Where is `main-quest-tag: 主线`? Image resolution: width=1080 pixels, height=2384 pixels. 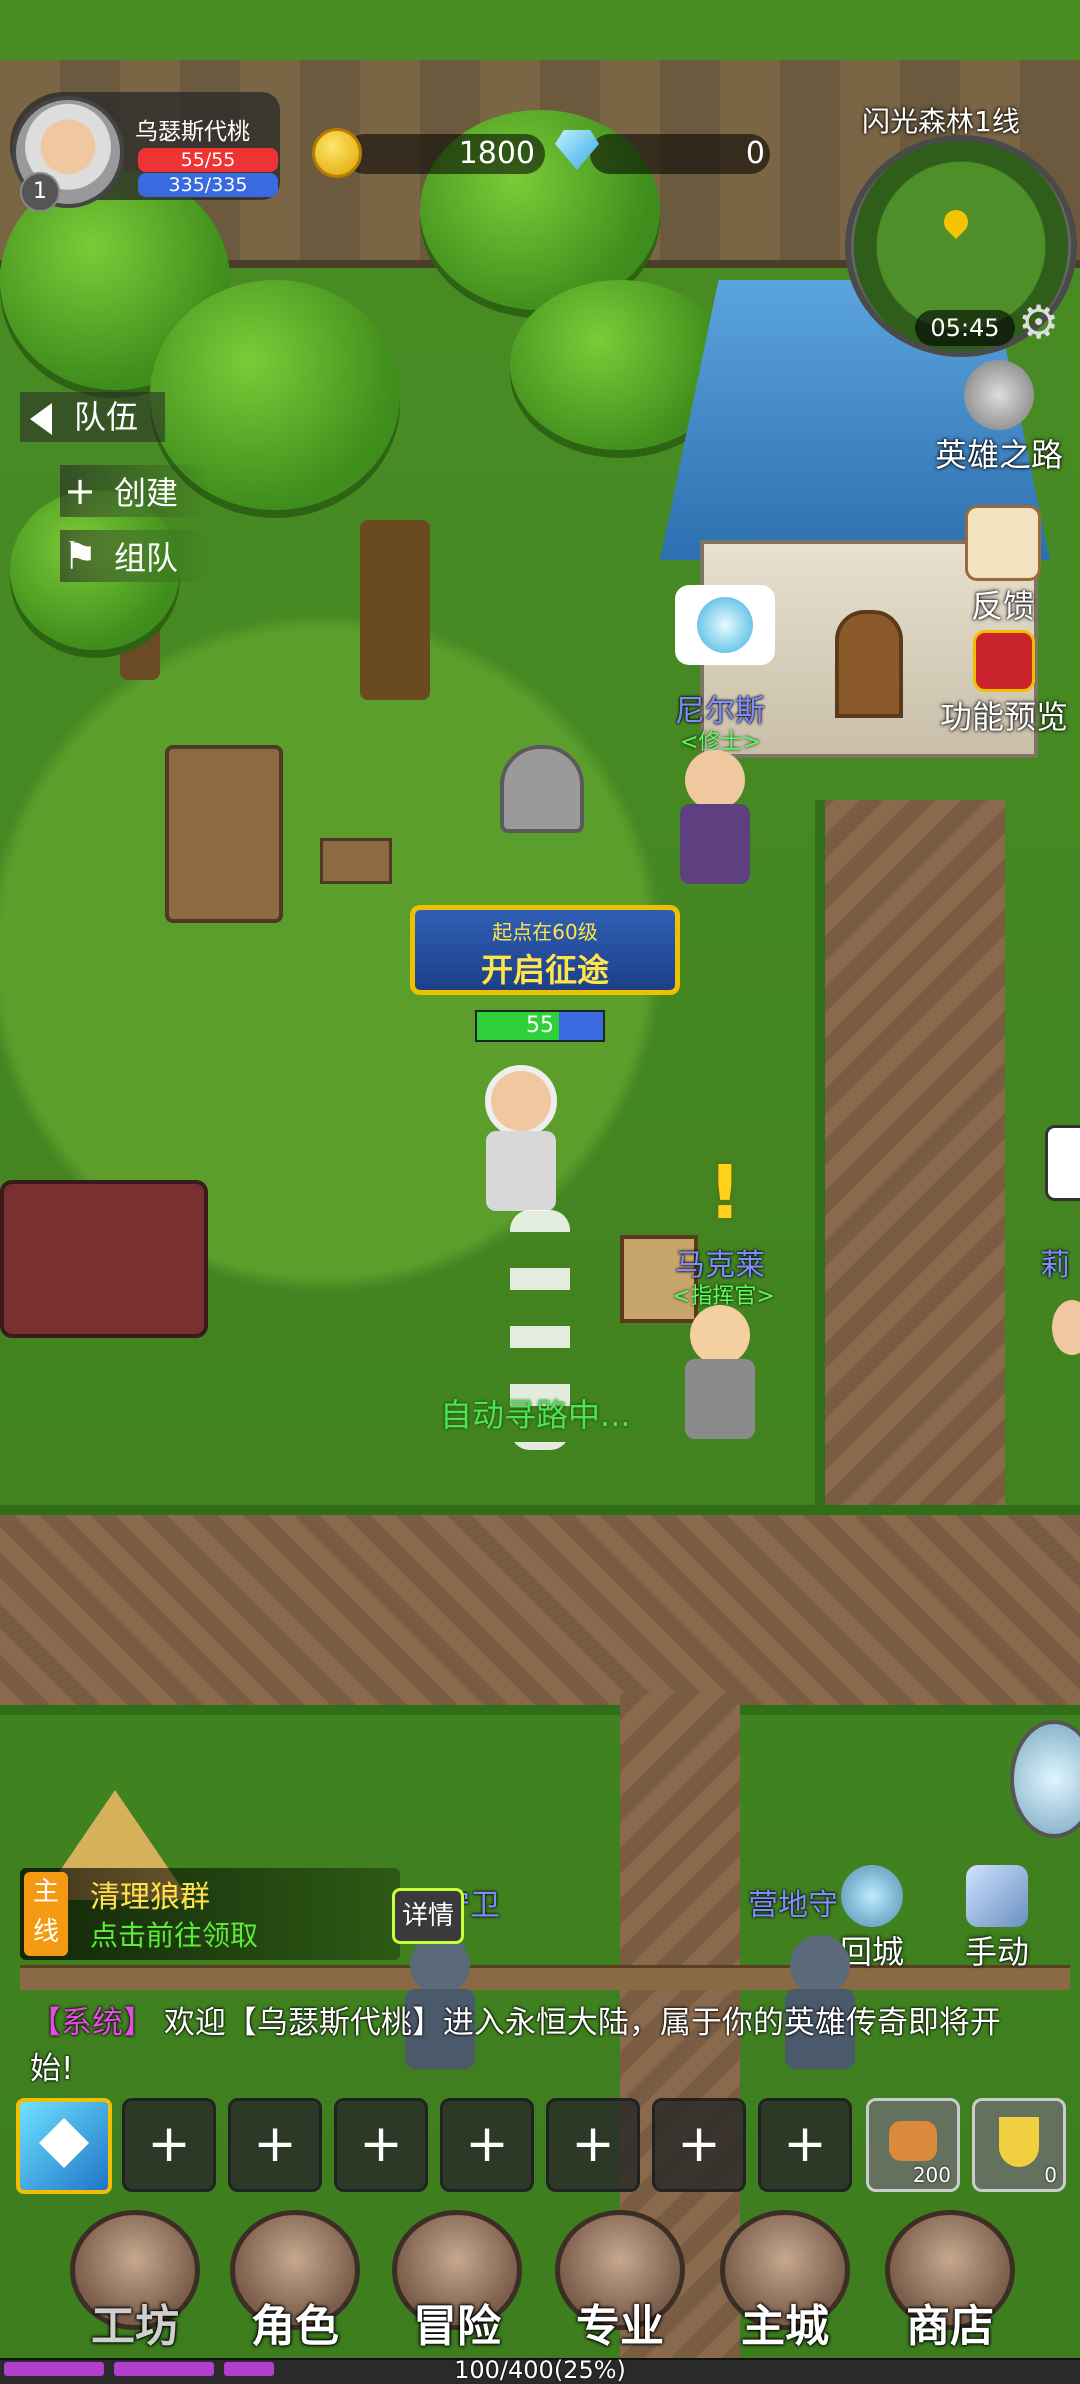 main-quest-tag: 主线 is located at coordinates (46, 1914).